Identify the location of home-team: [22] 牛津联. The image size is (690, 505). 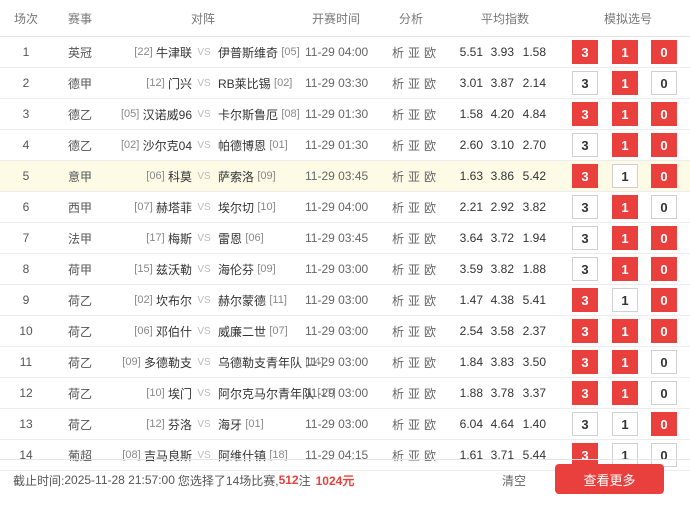
(163, 52).